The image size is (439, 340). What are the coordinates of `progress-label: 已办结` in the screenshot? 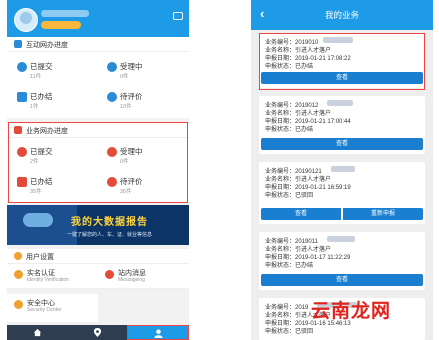 It's located at (41, 96).